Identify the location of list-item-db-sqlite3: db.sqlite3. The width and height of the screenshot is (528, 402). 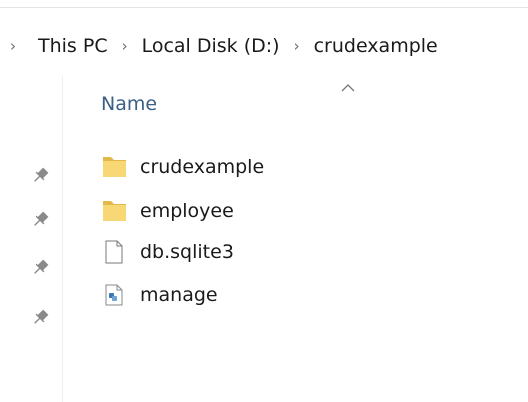
(167, 252).